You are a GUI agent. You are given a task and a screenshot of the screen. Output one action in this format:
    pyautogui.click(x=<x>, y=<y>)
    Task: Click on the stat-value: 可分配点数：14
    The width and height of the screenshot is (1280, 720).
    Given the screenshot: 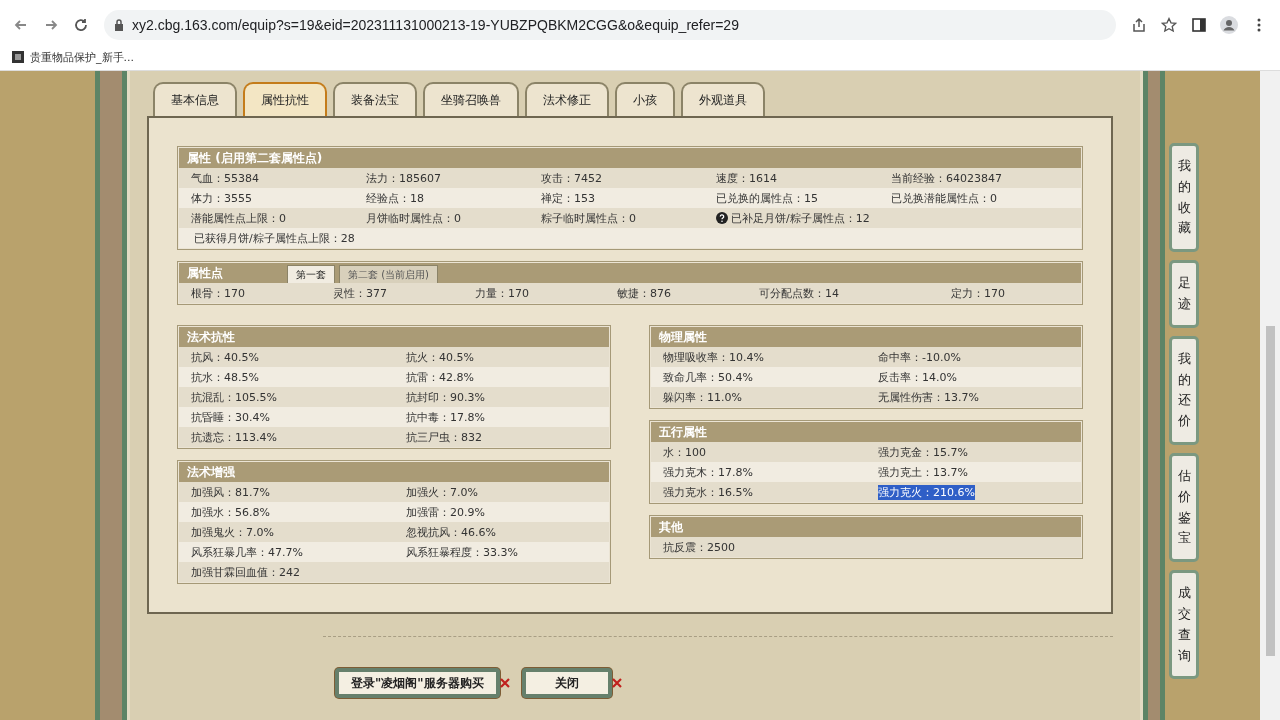 What is the action you would take?
    pyautogui.click(x=799, y=293)
    